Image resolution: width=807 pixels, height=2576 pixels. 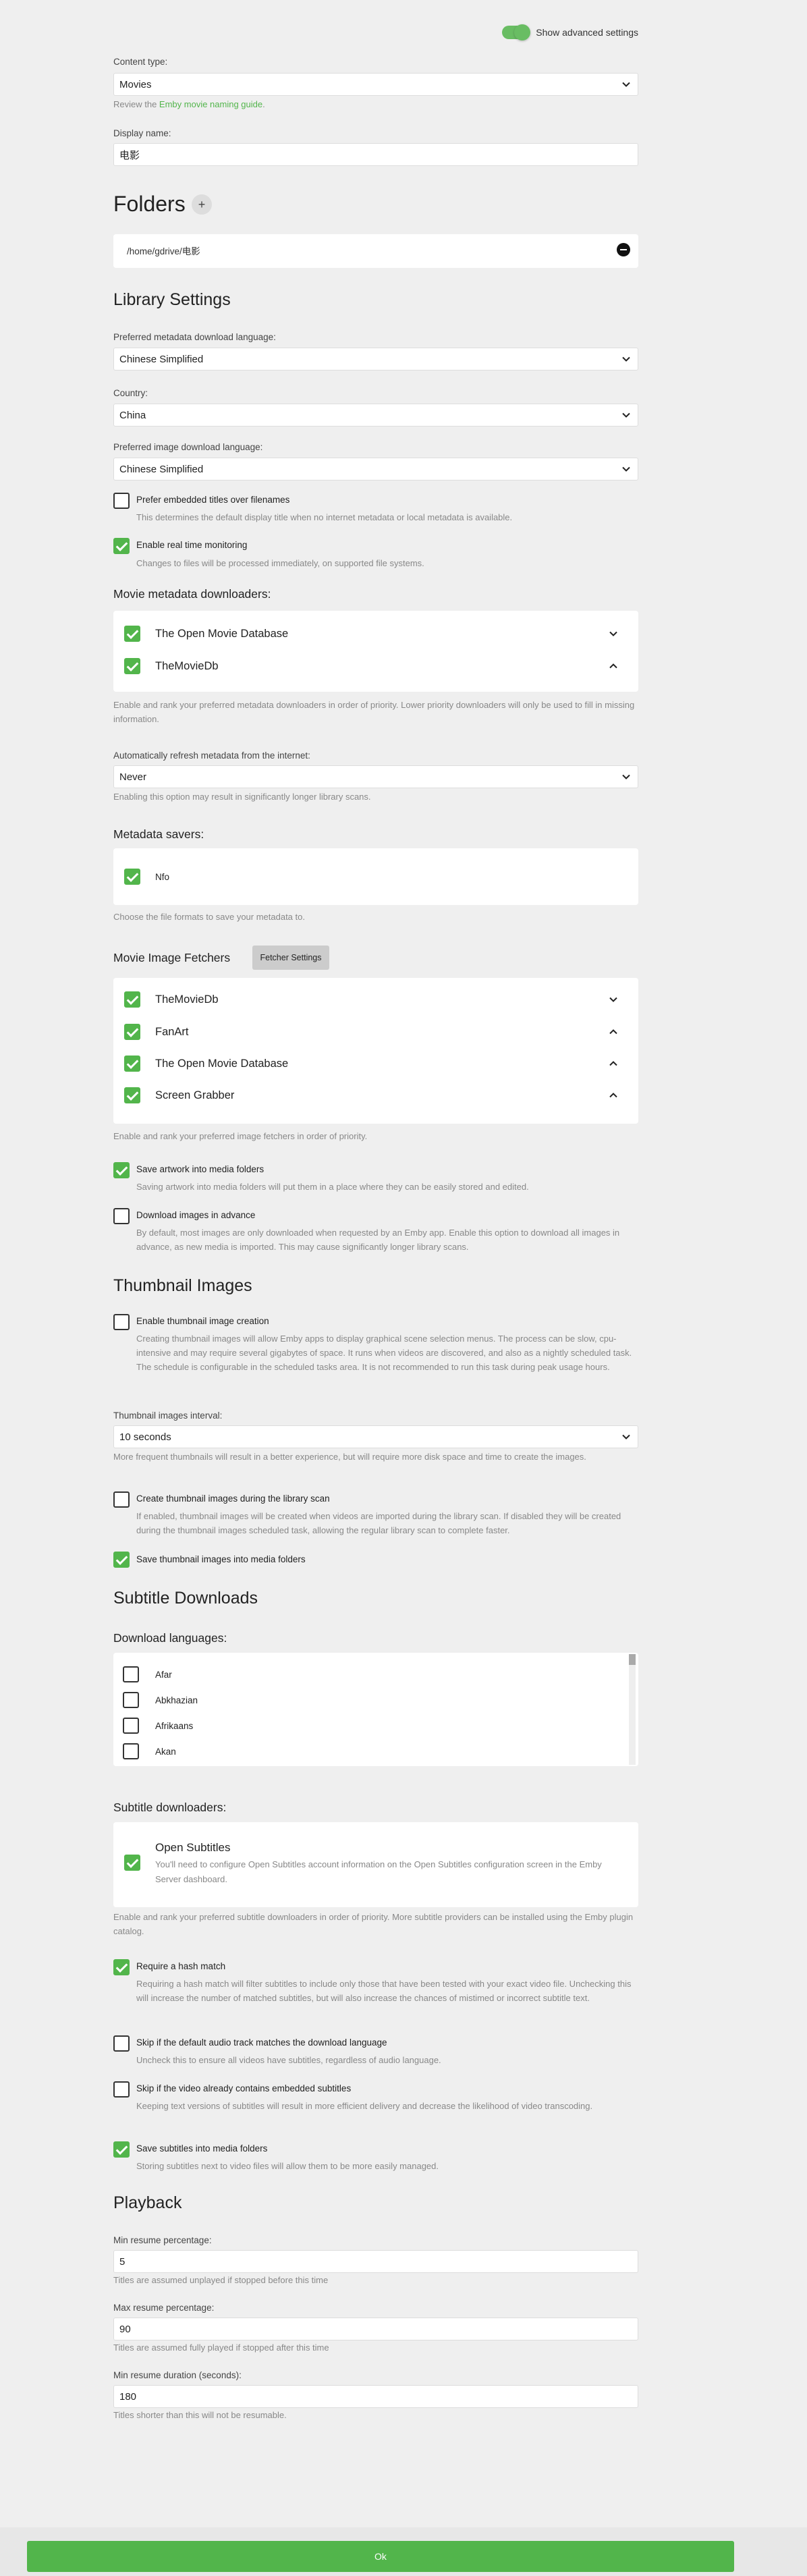 I want to click on thumbnails-during-scan-checkbox, so click(x=122, y=1499).